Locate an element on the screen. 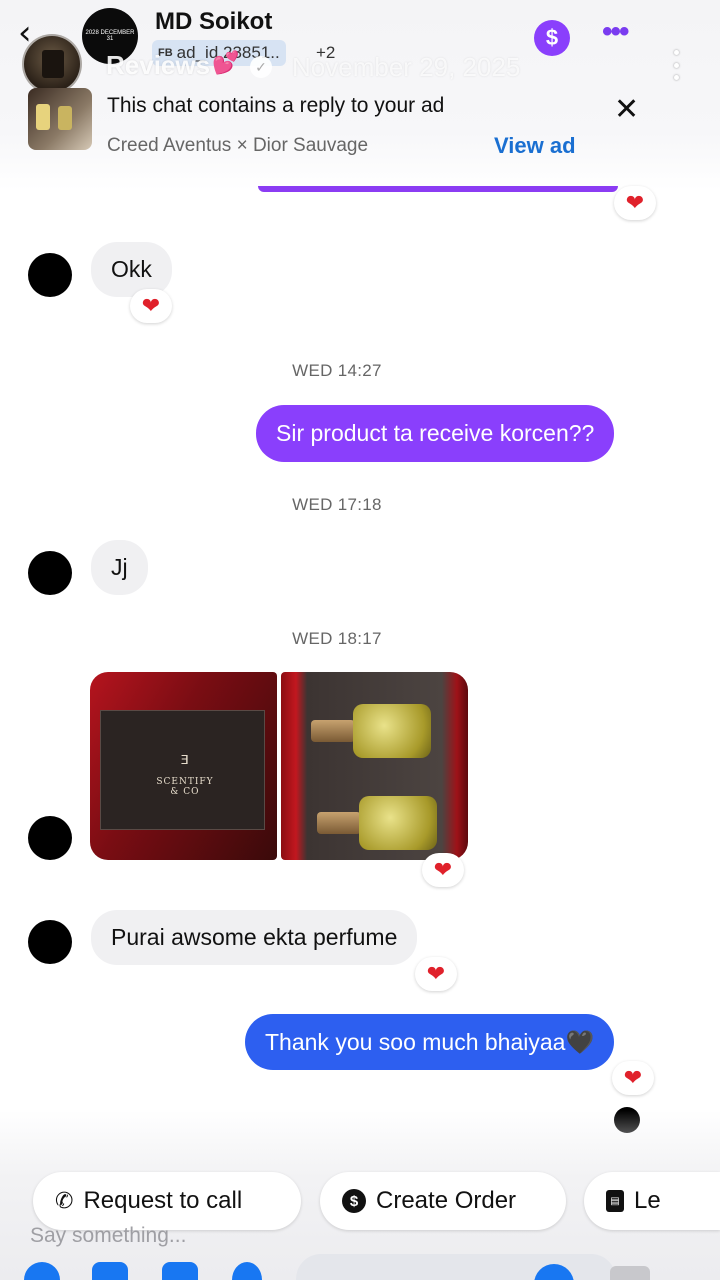 This screenshot has height=1280, width=720. hearts-emoji: 💕 is located at coordinates (226, 62).